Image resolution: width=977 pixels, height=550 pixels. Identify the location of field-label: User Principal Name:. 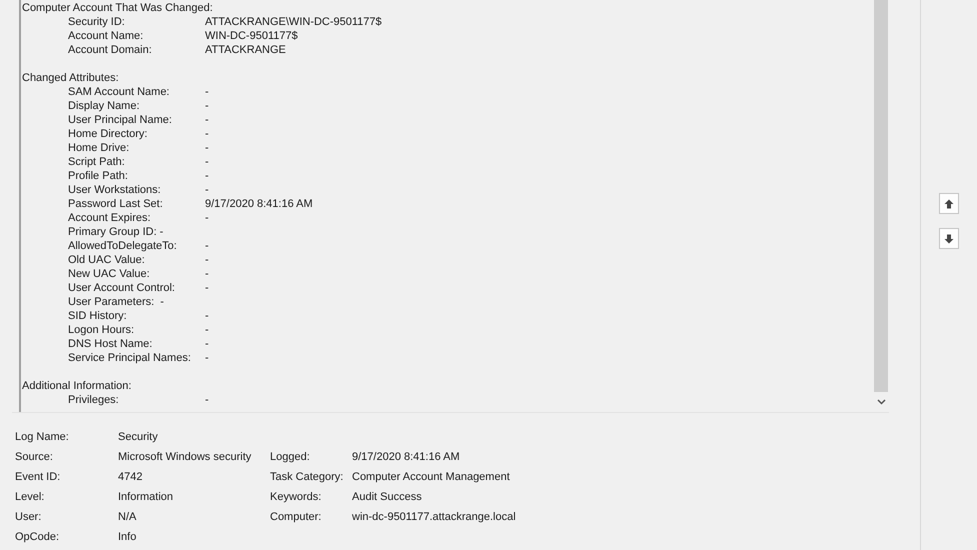
(120, 120).